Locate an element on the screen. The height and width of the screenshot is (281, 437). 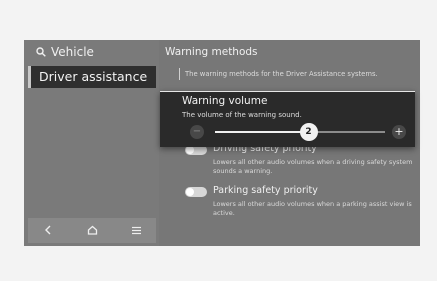
home-button is located at coordinates (92, 230).